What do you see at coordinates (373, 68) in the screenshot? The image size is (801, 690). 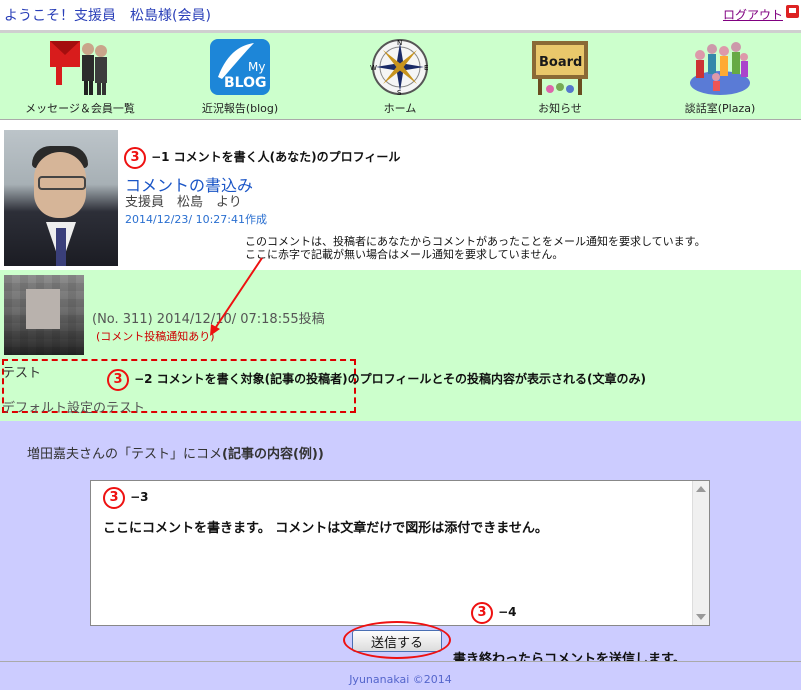 I see `compass-w: W` at bounding box center [373, 68].